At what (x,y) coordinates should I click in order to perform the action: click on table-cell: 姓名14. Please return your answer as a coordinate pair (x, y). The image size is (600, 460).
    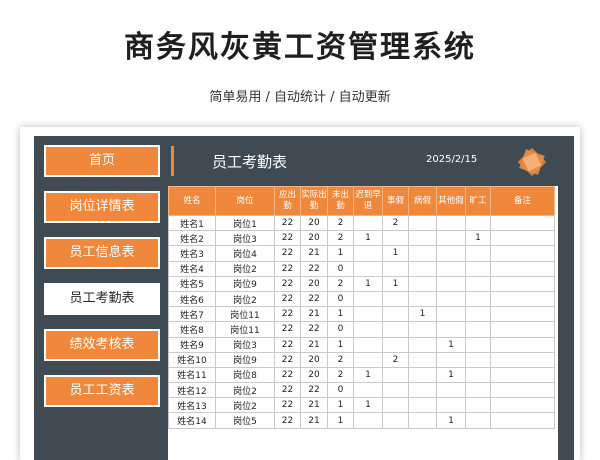
    Looking at the image, I should click on (192, 420).